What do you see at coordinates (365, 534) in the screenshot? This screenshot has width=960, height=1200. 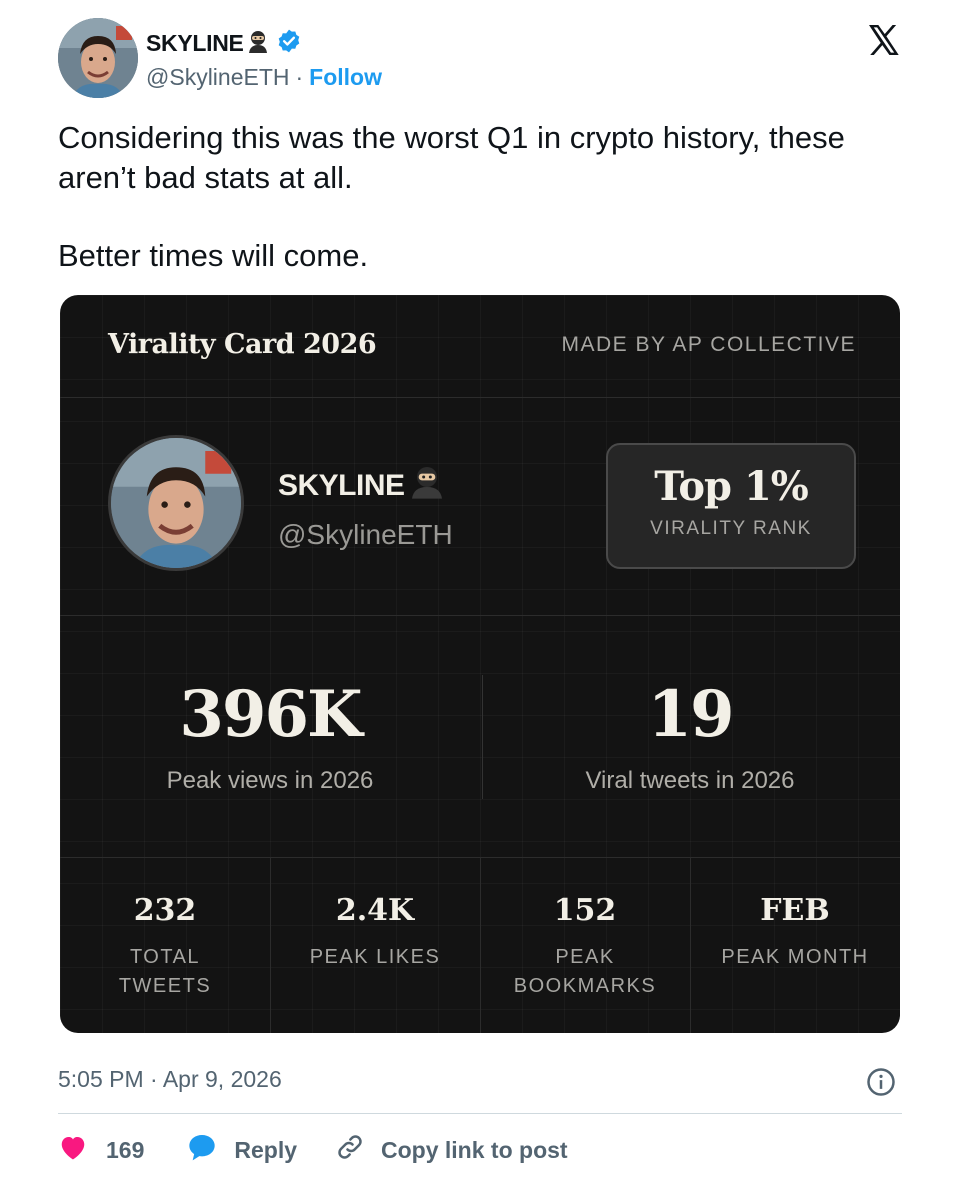 I see `card-user-handle: @SkylineETH` at bounding box center [365, 534].